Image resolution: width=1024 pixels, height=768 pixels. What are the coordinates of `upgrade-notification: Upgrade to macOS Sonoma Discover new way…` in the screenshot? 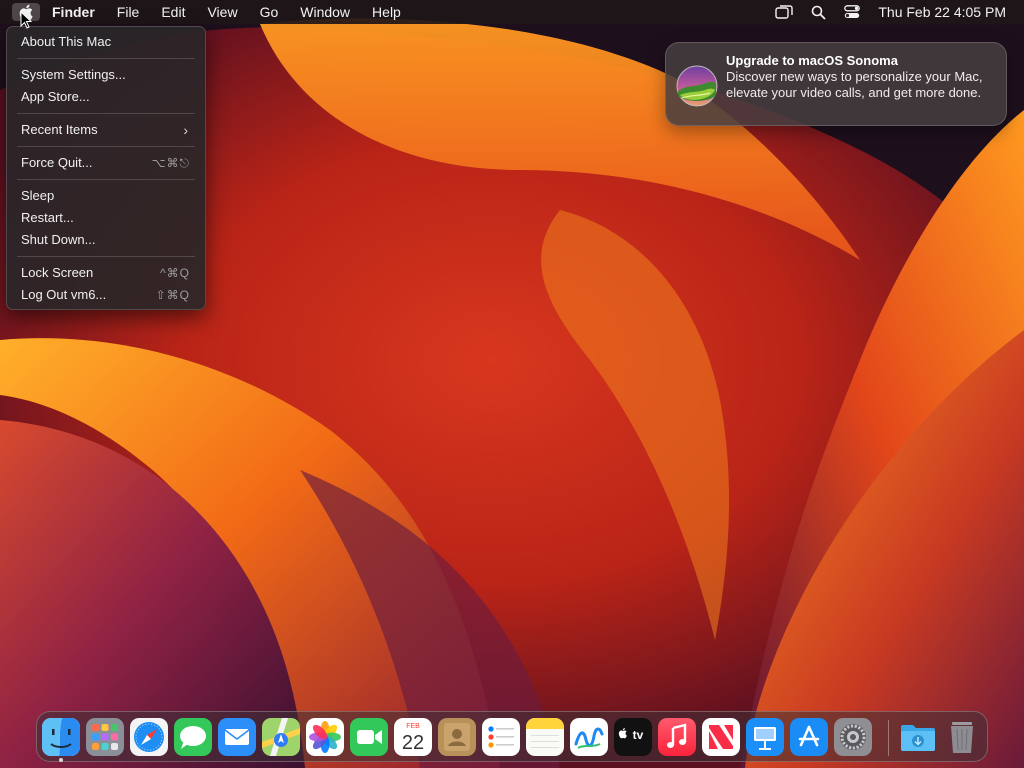 It's located at (836, 84).